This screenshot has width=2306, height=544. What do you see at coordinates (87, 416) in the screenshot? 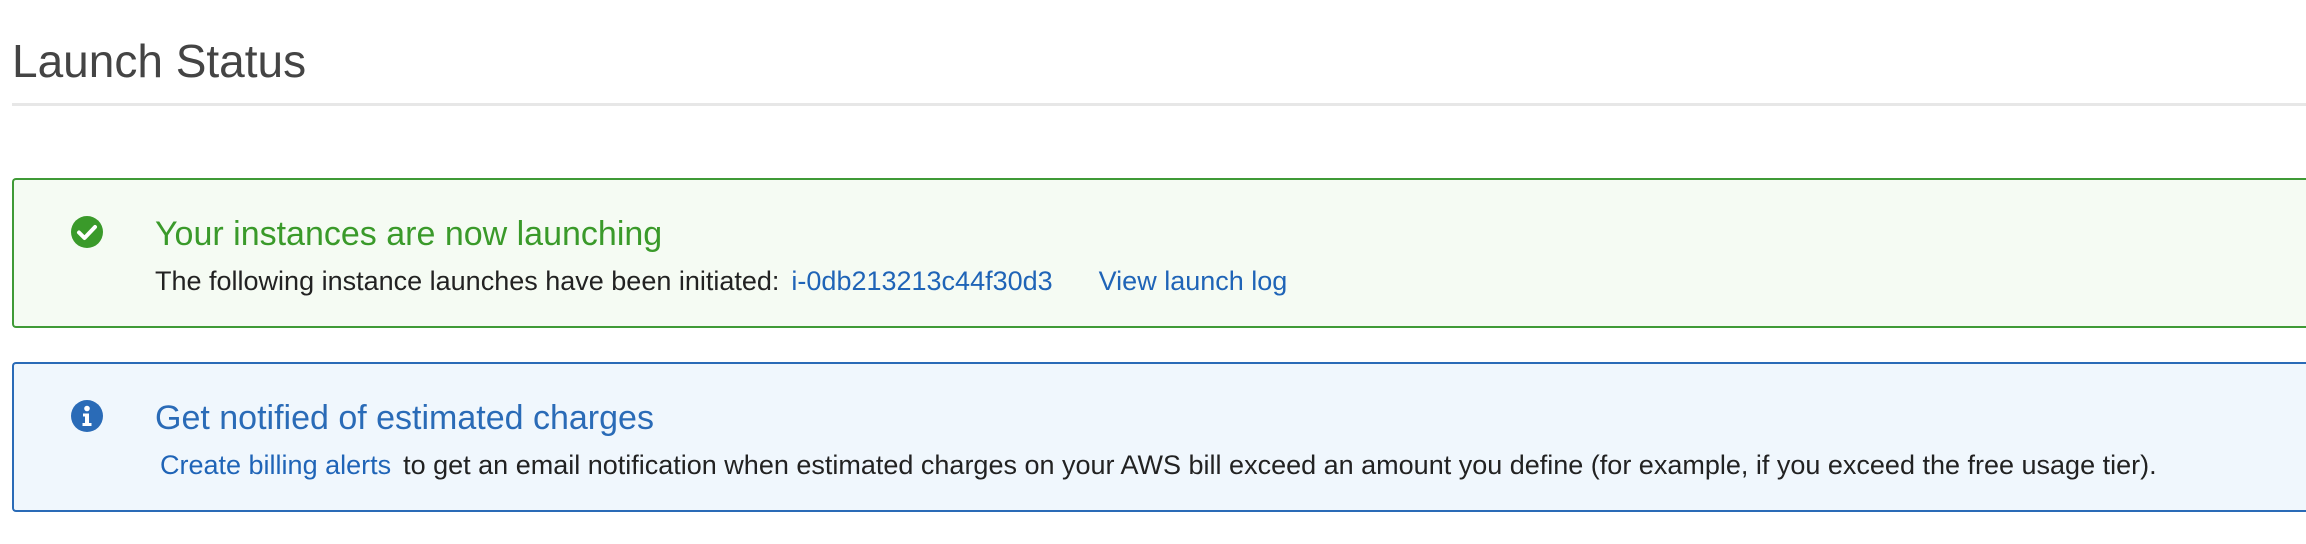
I see `info-circle-icon` at bounding box center [87, 416].